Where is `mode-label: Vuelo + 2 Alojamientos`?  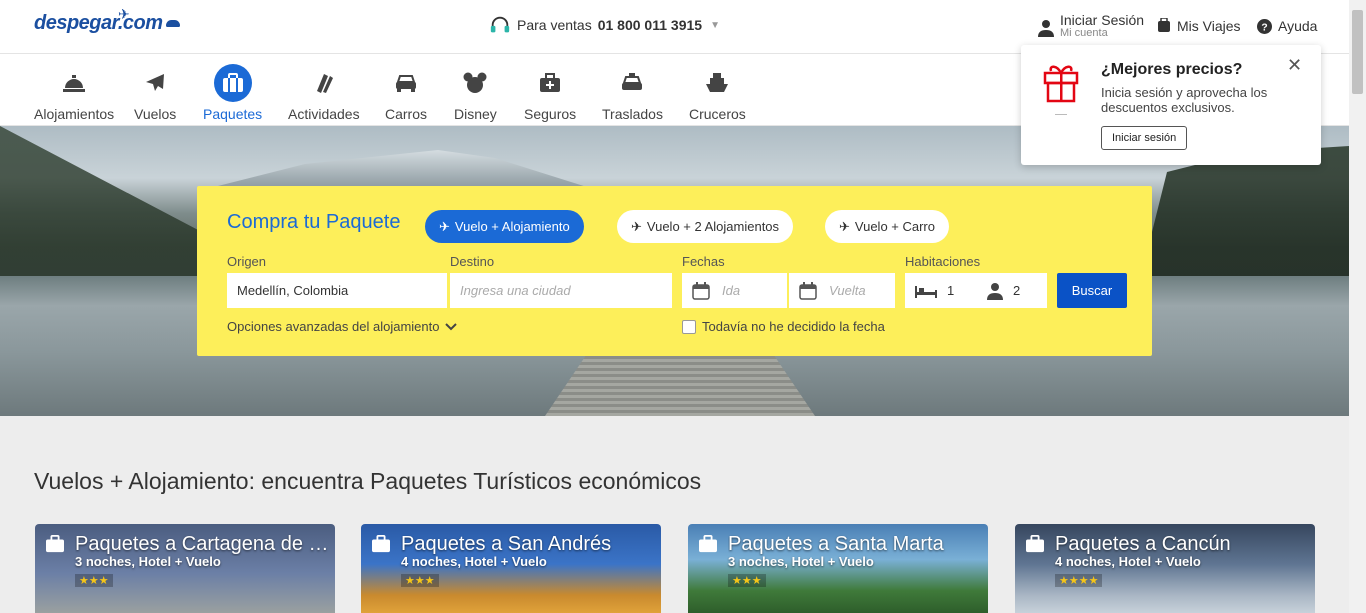
mode-label: Vuelo + 2 Alojamientos is located at coordinates (713, 226).